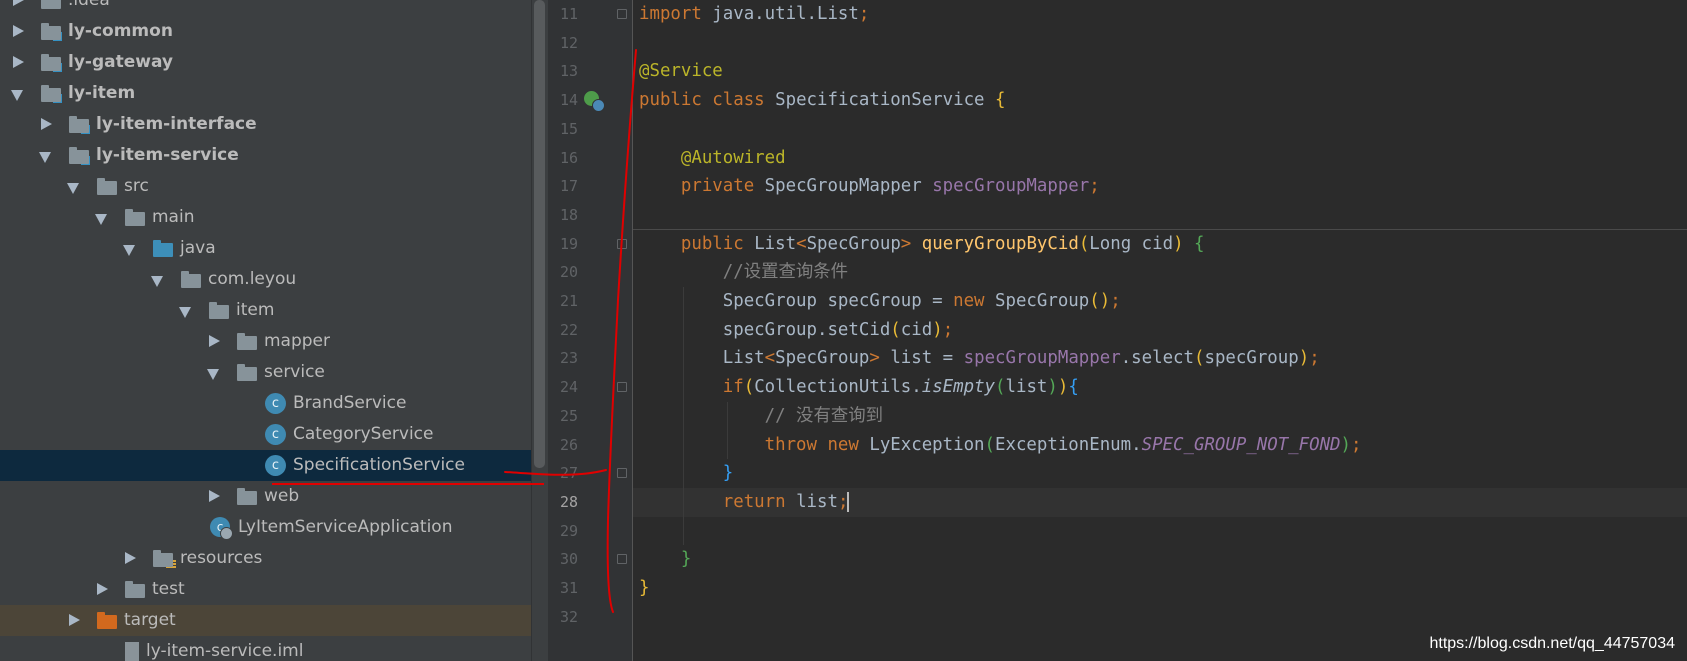  I want to click on red-annotation-pointer, so click(555, 472).